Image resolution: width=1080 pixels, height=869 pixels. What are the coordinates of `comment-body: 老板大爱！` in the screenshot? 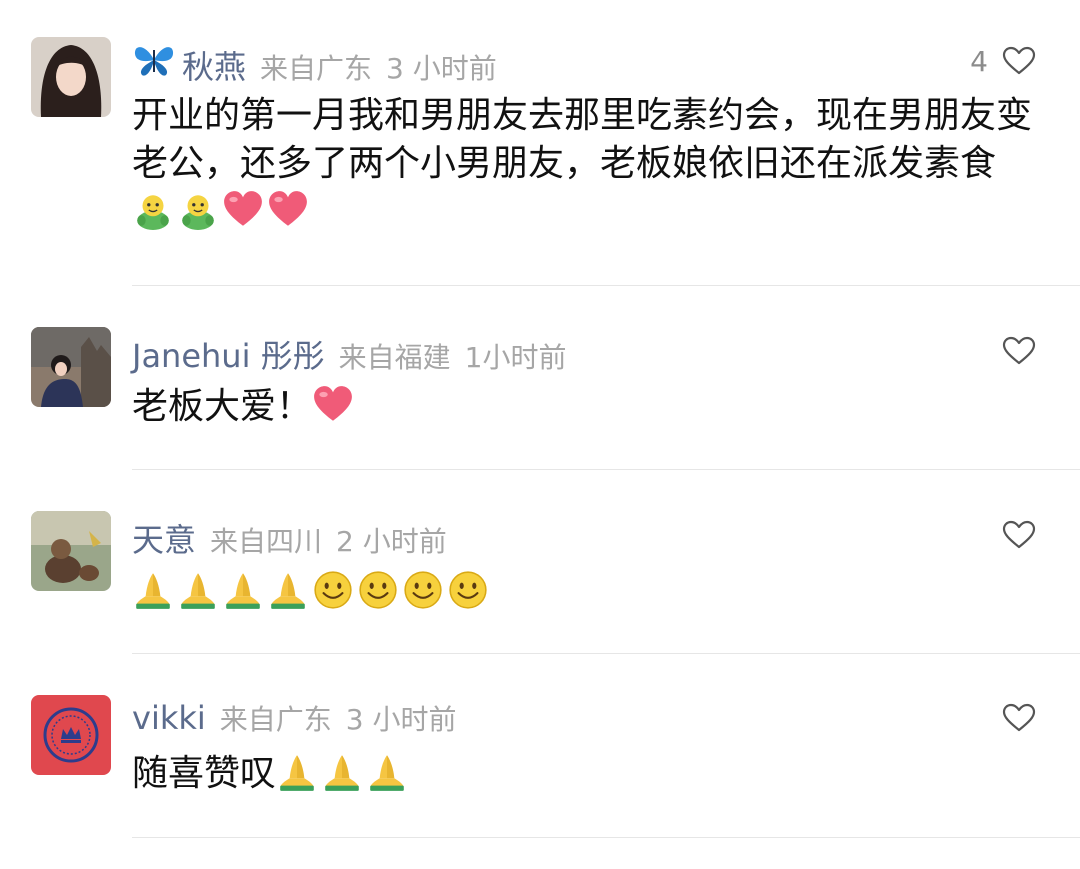 It's located at (222, 406).